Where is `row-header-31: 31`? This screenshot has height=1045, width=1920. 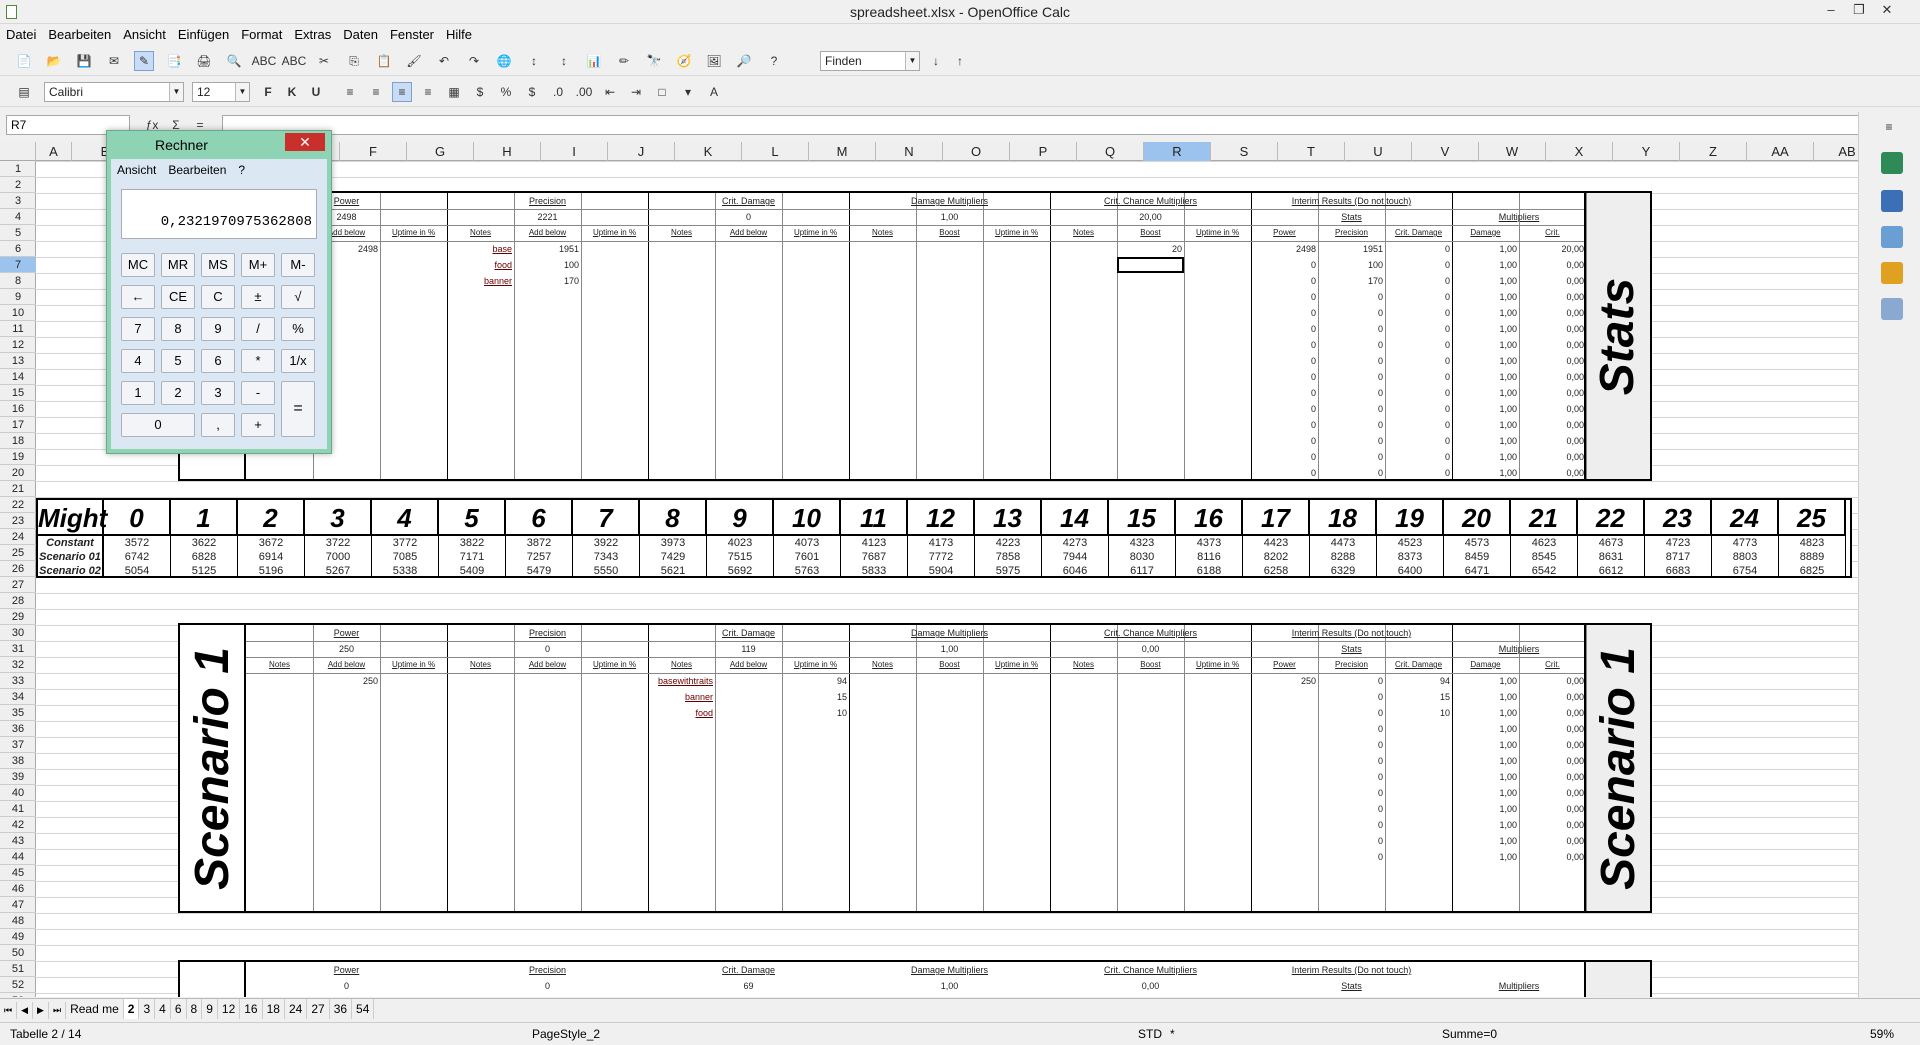 row-header-31: 31 is located at coordinates (18, 649).